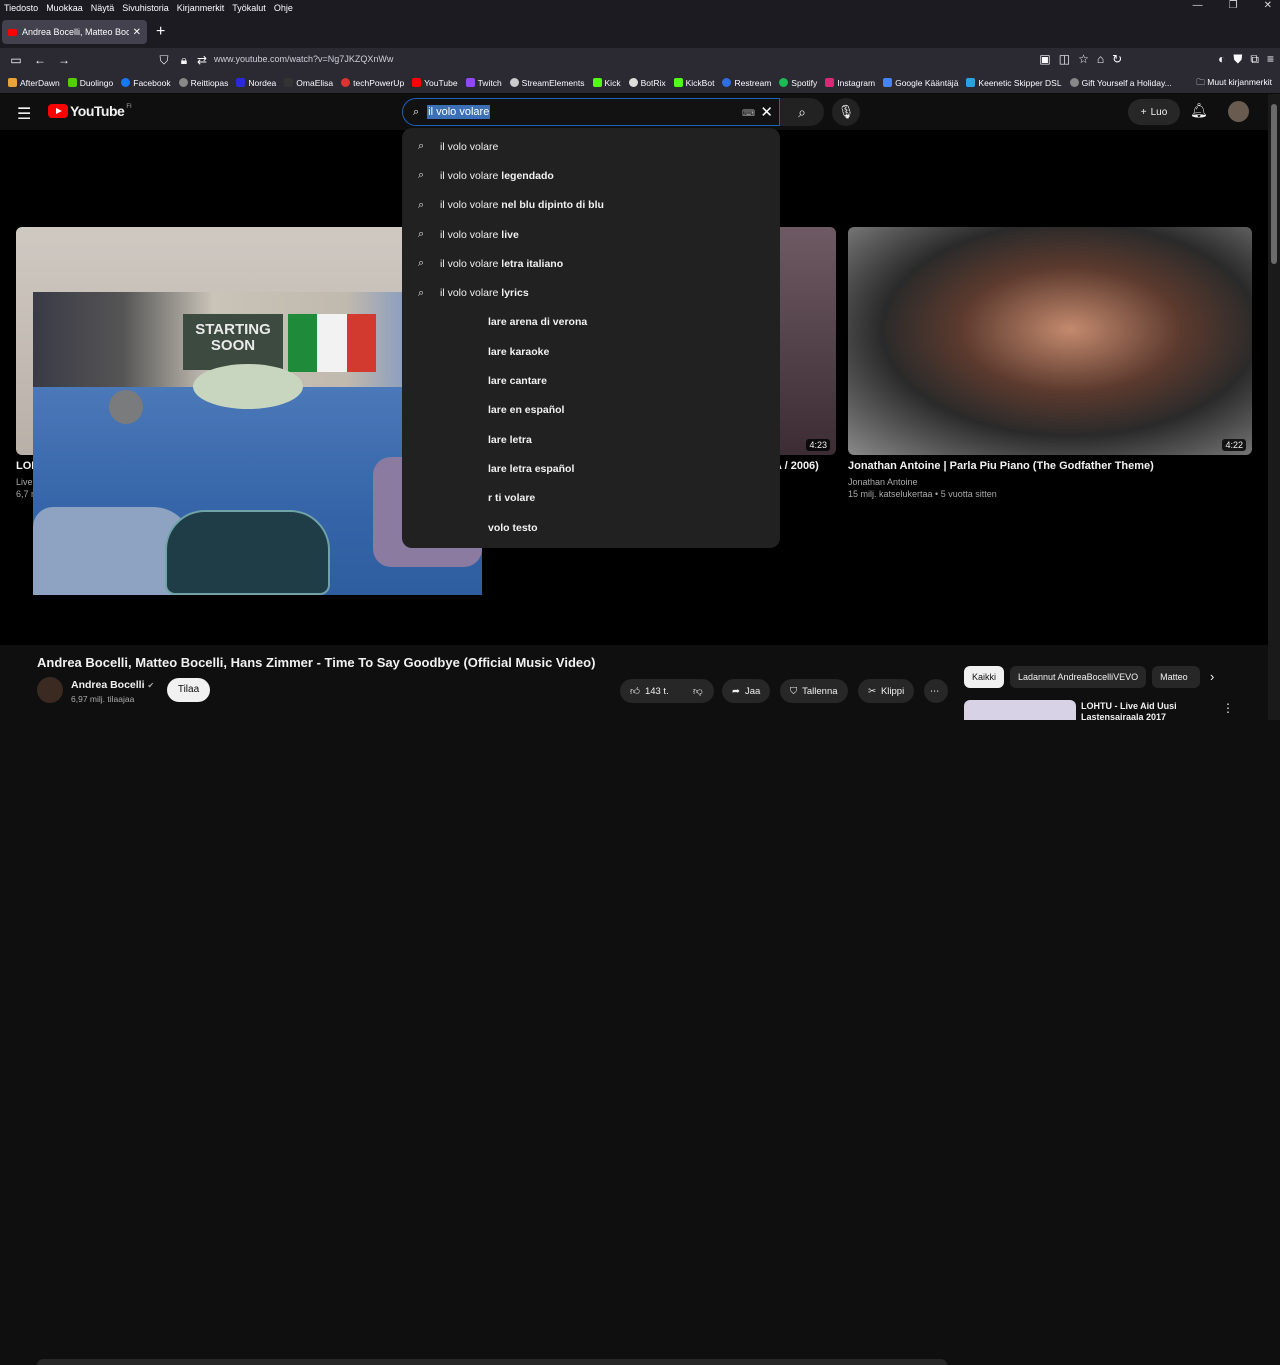  I want to click on suggestion-item: ⌕ il volo volare letra italiano, so click(591, 263).